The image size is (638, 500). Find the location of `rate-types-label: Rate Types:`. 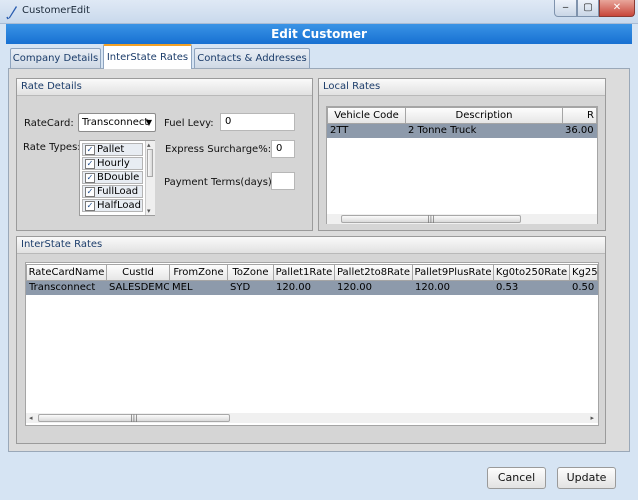

rate-types-label: Rate Types: is located at coordinates (52, 147).